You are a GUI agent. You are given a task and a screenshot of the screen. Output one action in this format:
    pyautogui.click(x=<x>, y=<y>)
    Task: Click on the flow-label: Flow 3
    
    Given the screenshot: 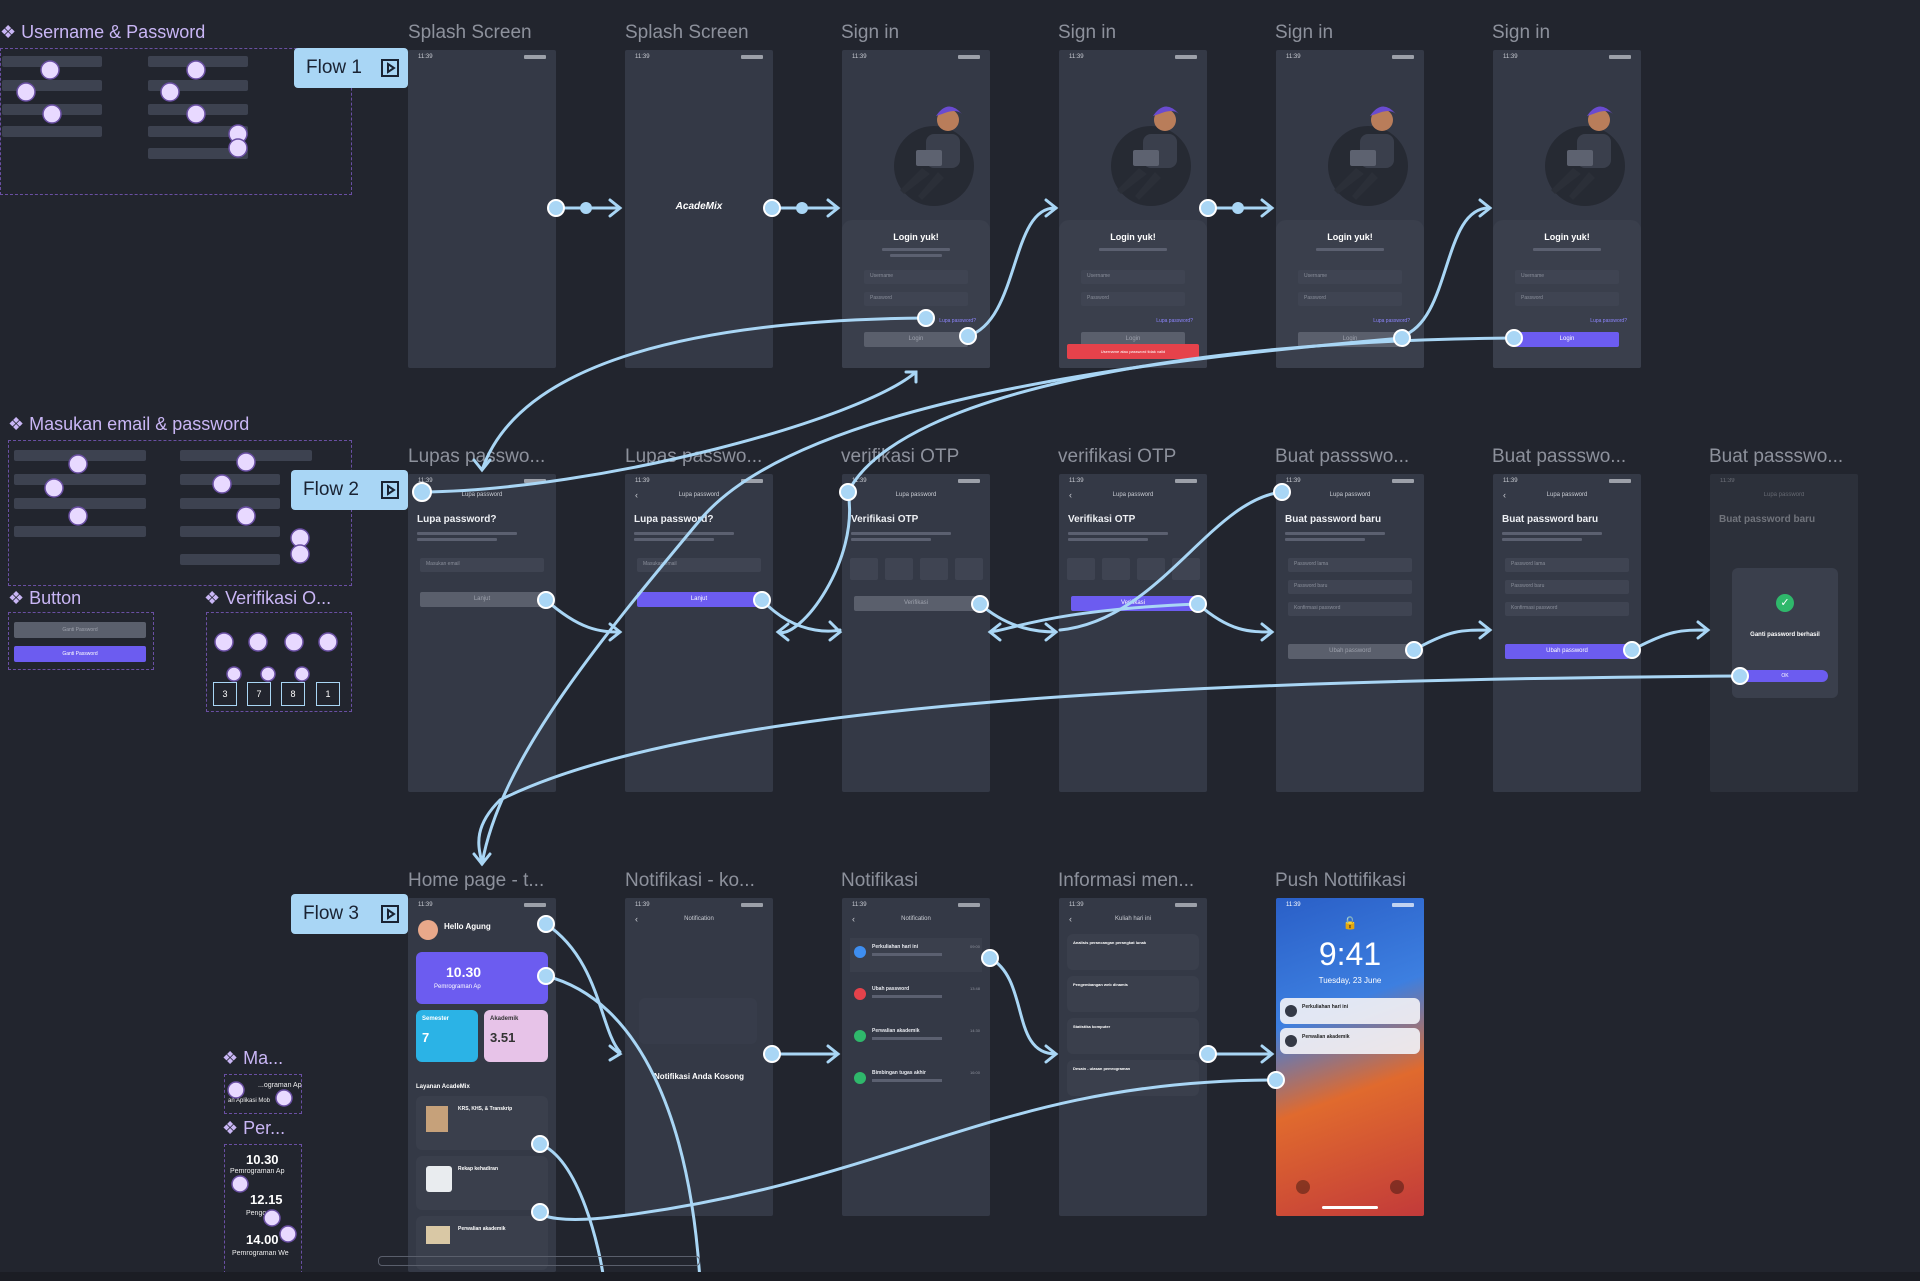 What is the action you would take?
    pyautogui.click(x=331, y=913)
    